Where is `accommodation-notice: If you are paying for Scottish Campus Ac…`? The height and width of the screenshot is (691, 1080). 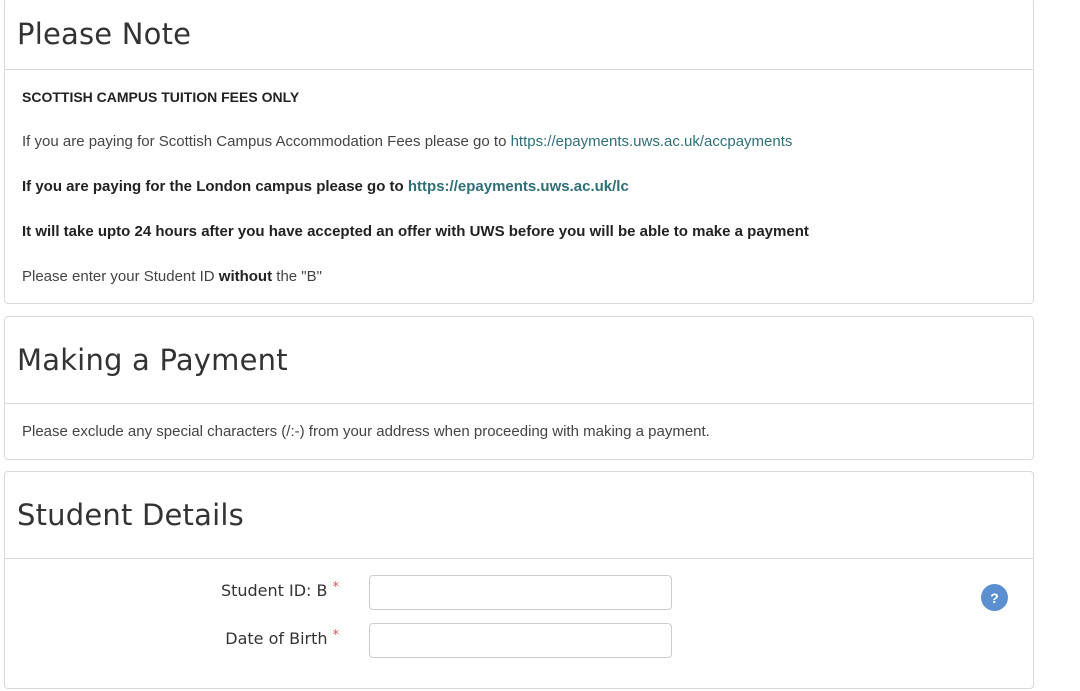 accommodation-notice: If you are paying for Scottish Campus Ac… is located at coordinates (407, 142).